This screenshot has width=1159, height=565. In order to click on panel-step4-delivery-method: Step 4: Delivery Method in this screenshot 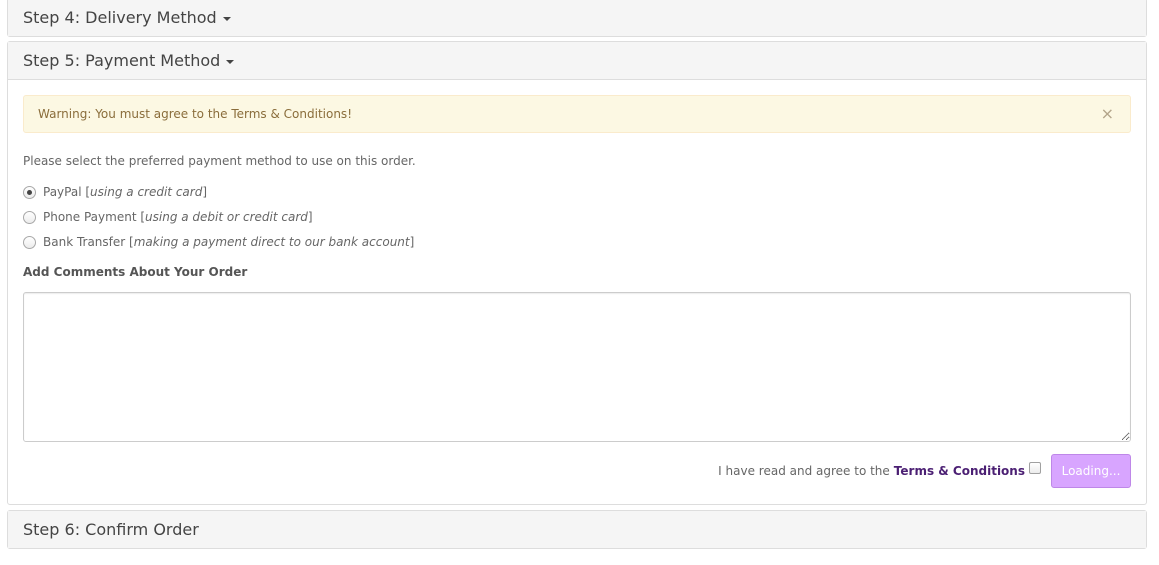, I will do `click(577, 18)`.